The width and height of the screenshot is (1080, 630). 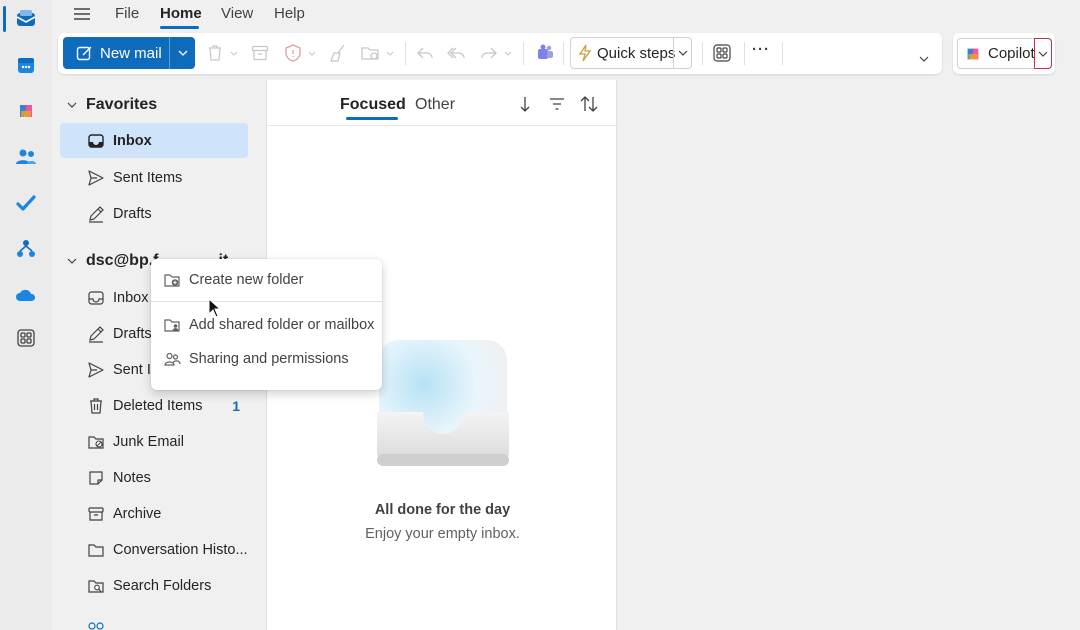 What do you see at coordinates (154, 477) in the screenshot?
I see `folder-notes: Notes` at bounding box center [154, 477].